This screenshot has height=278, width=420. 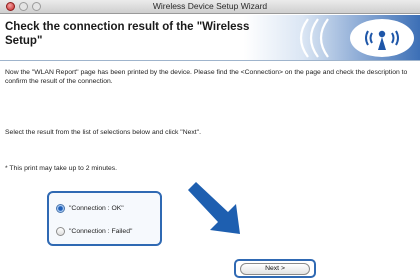 I want to click on note-text: * This print may take up to 2 minutes., so click(x=61, y=168).